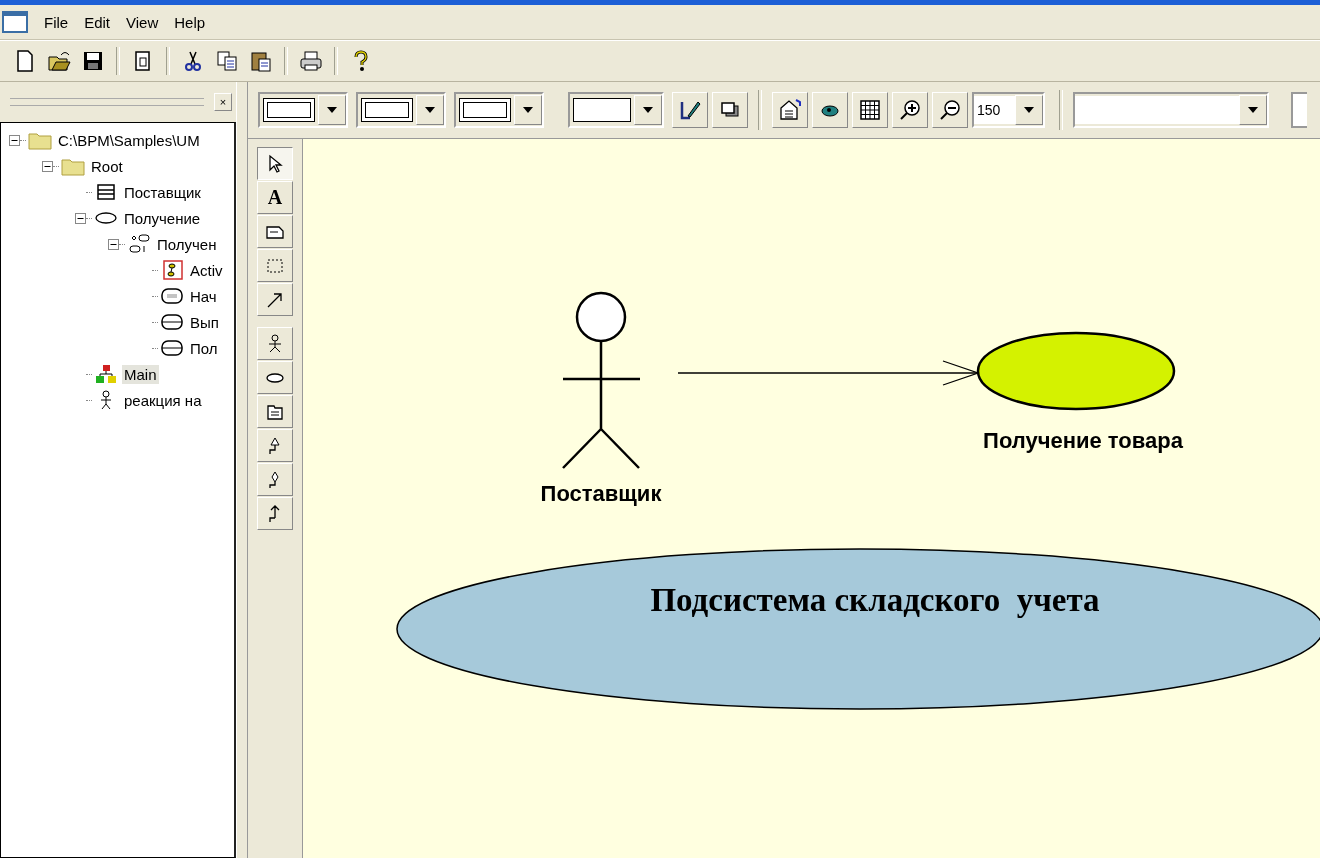  Describe the element at coordinates (162, 192) in the screenshot. I see `tree-item: Поставщик` at that location.